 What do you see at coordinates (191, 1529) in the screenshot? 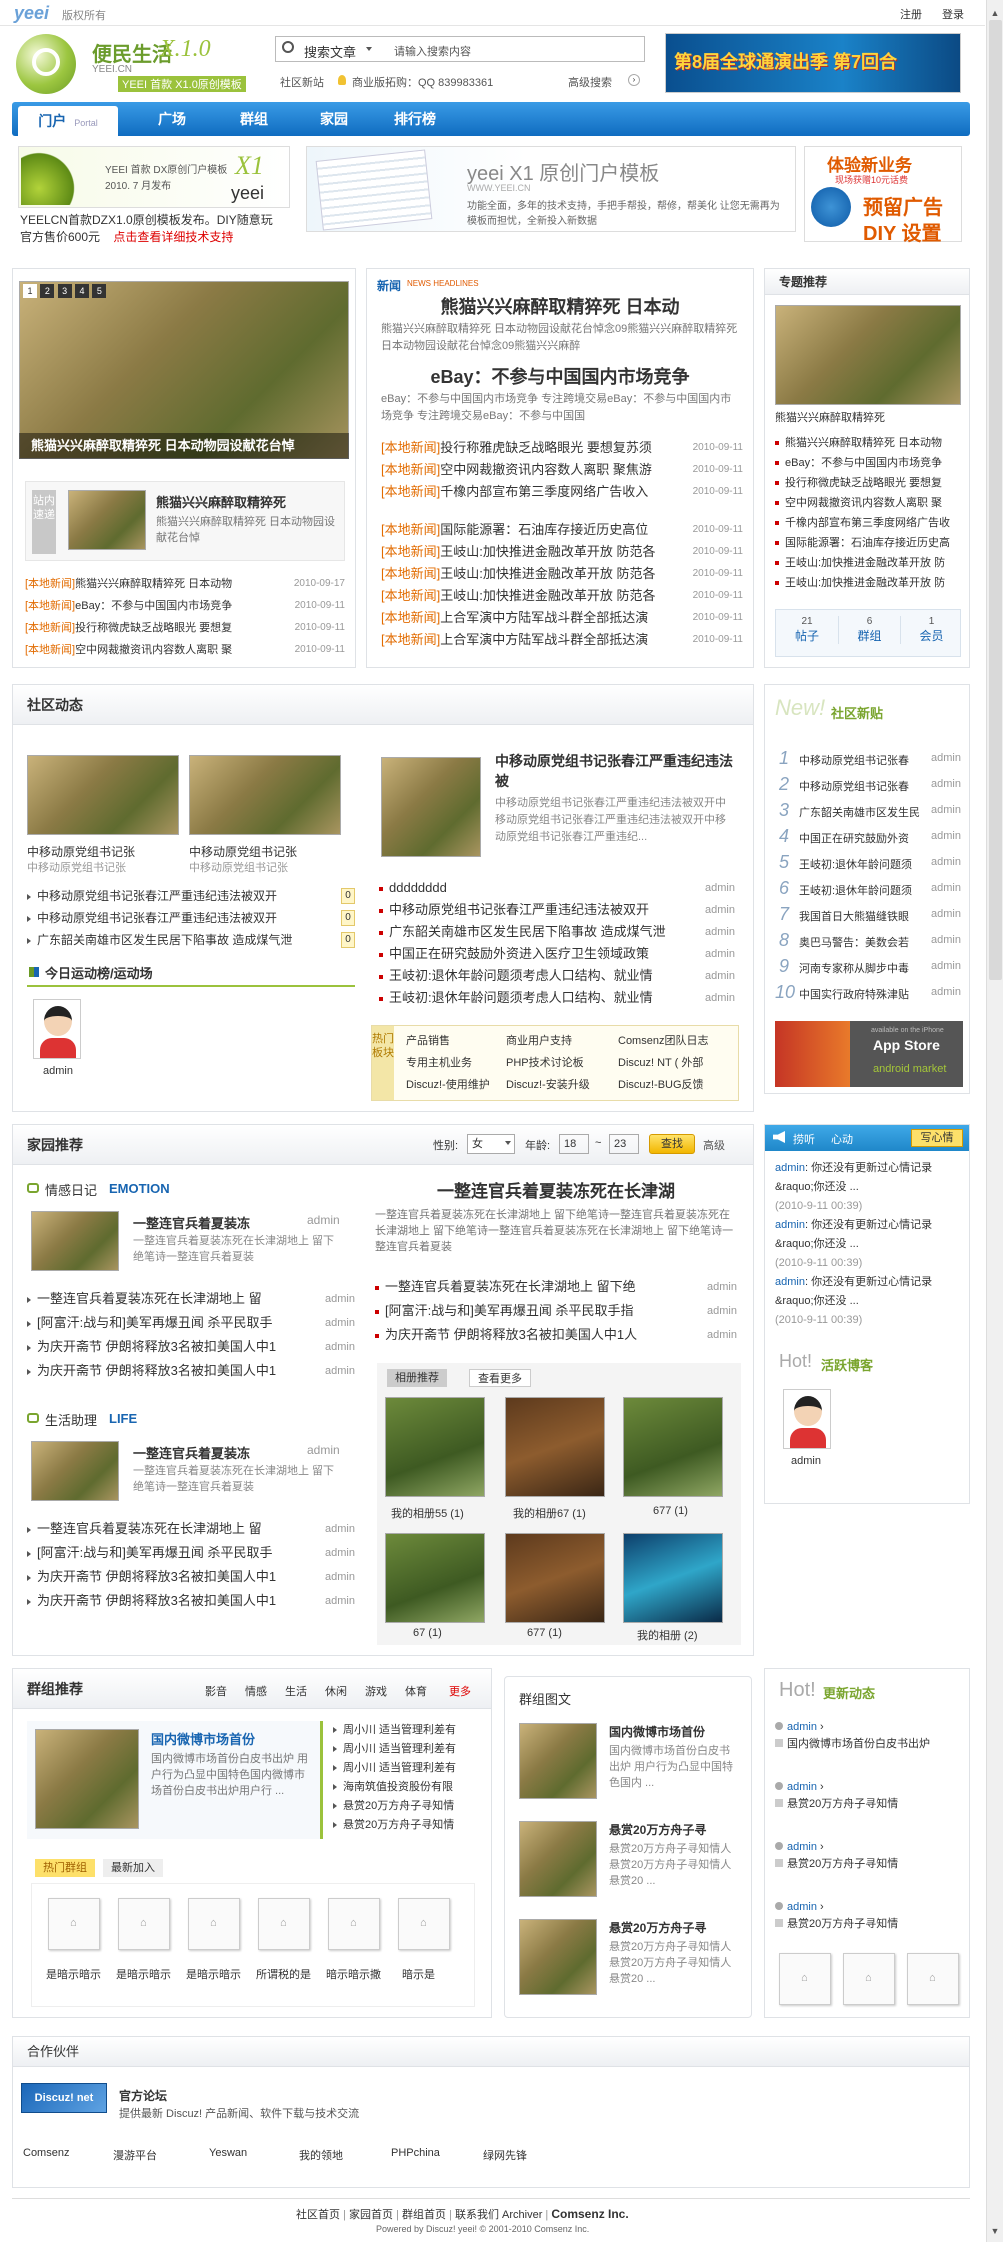
I see `list-item: 一整连官兵着夏装冻死在长津湖地上 留 admin` at bounding box center [191, 1529].